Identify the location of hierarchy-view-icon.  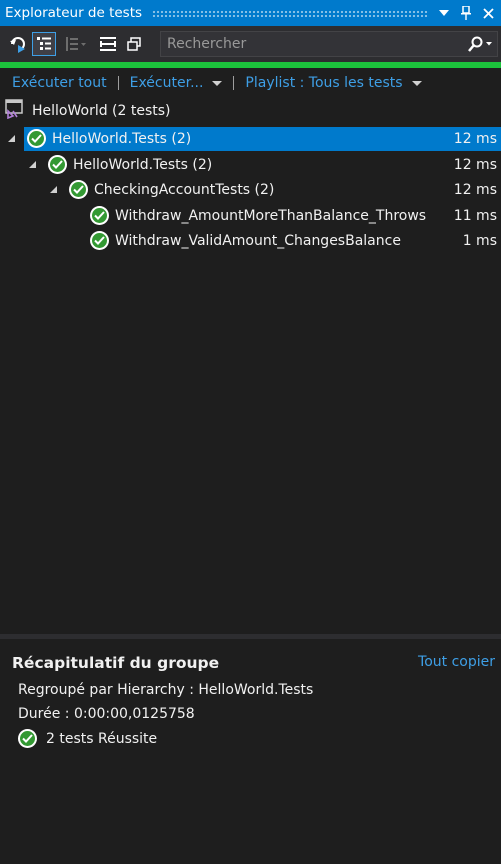
(44, 44).